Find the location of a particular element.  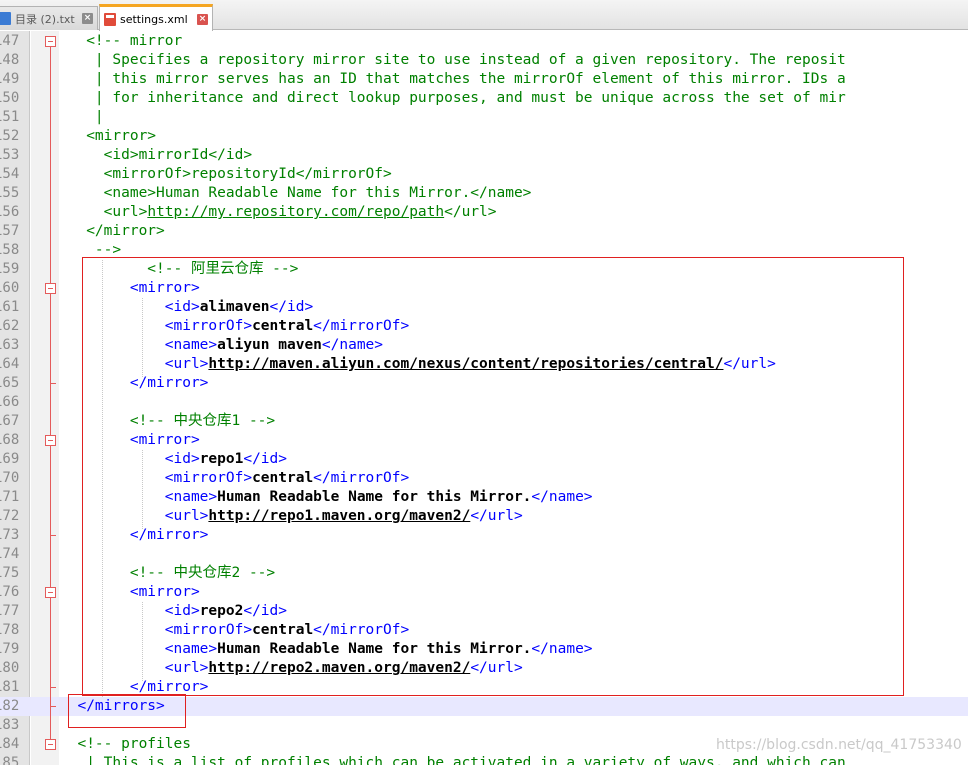

line-number: 165 is located at coordinates (10, 383).